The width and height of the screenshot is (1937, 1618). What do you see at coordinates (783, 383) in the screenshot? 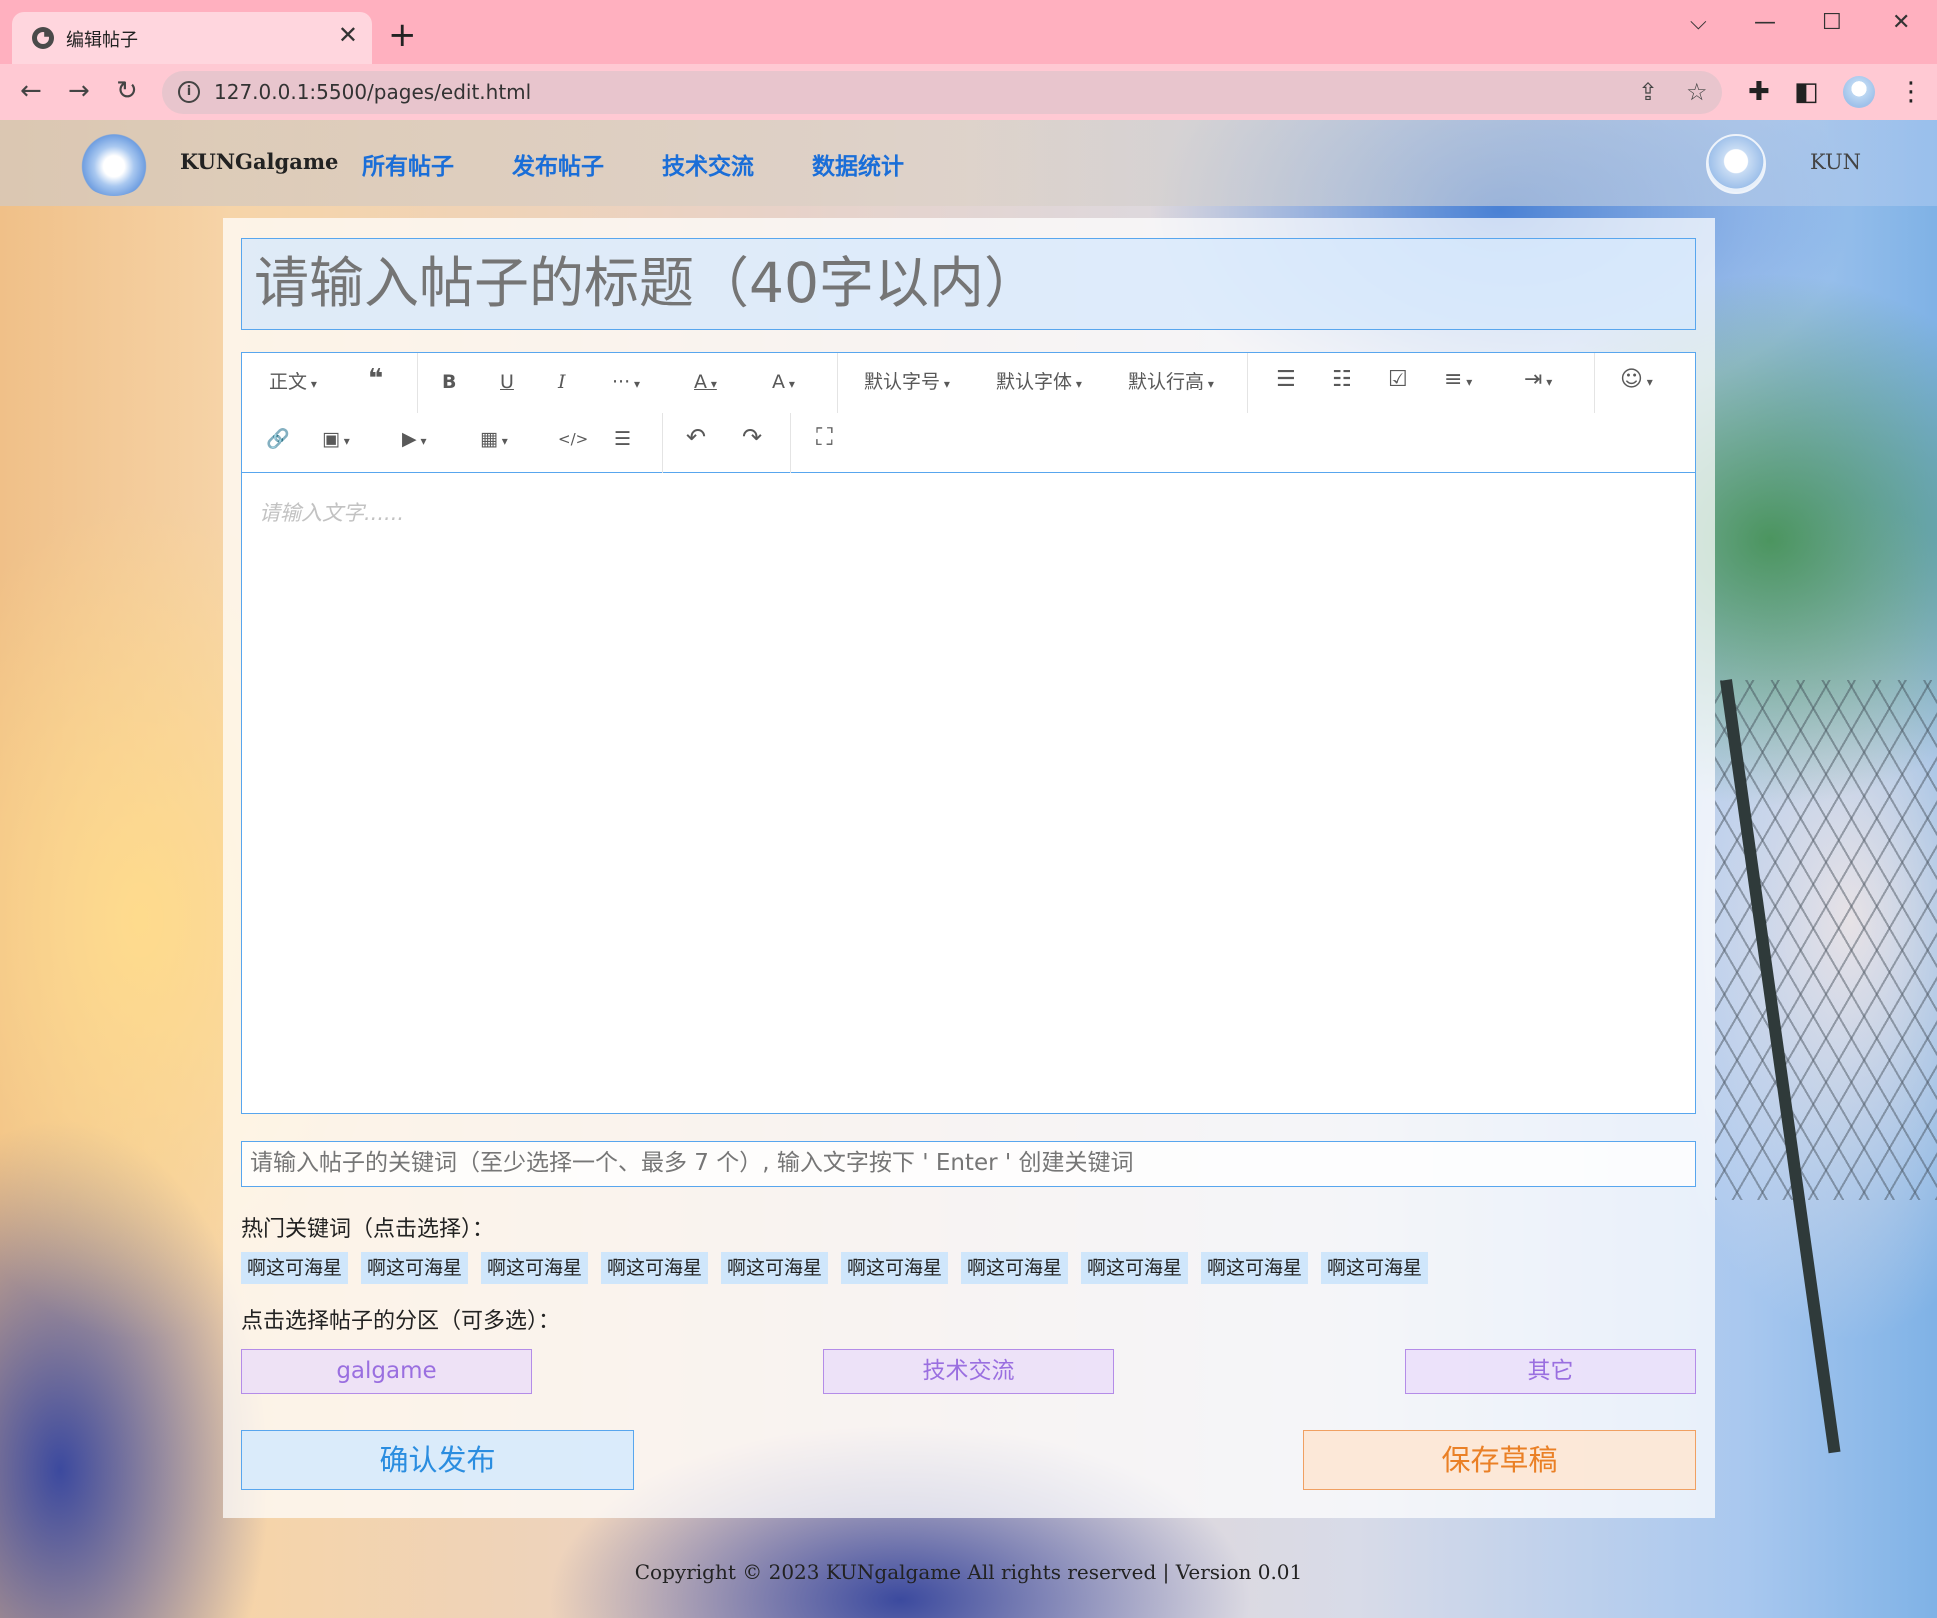
I see `background-color-icon: A` at bounding box center [783, 383].